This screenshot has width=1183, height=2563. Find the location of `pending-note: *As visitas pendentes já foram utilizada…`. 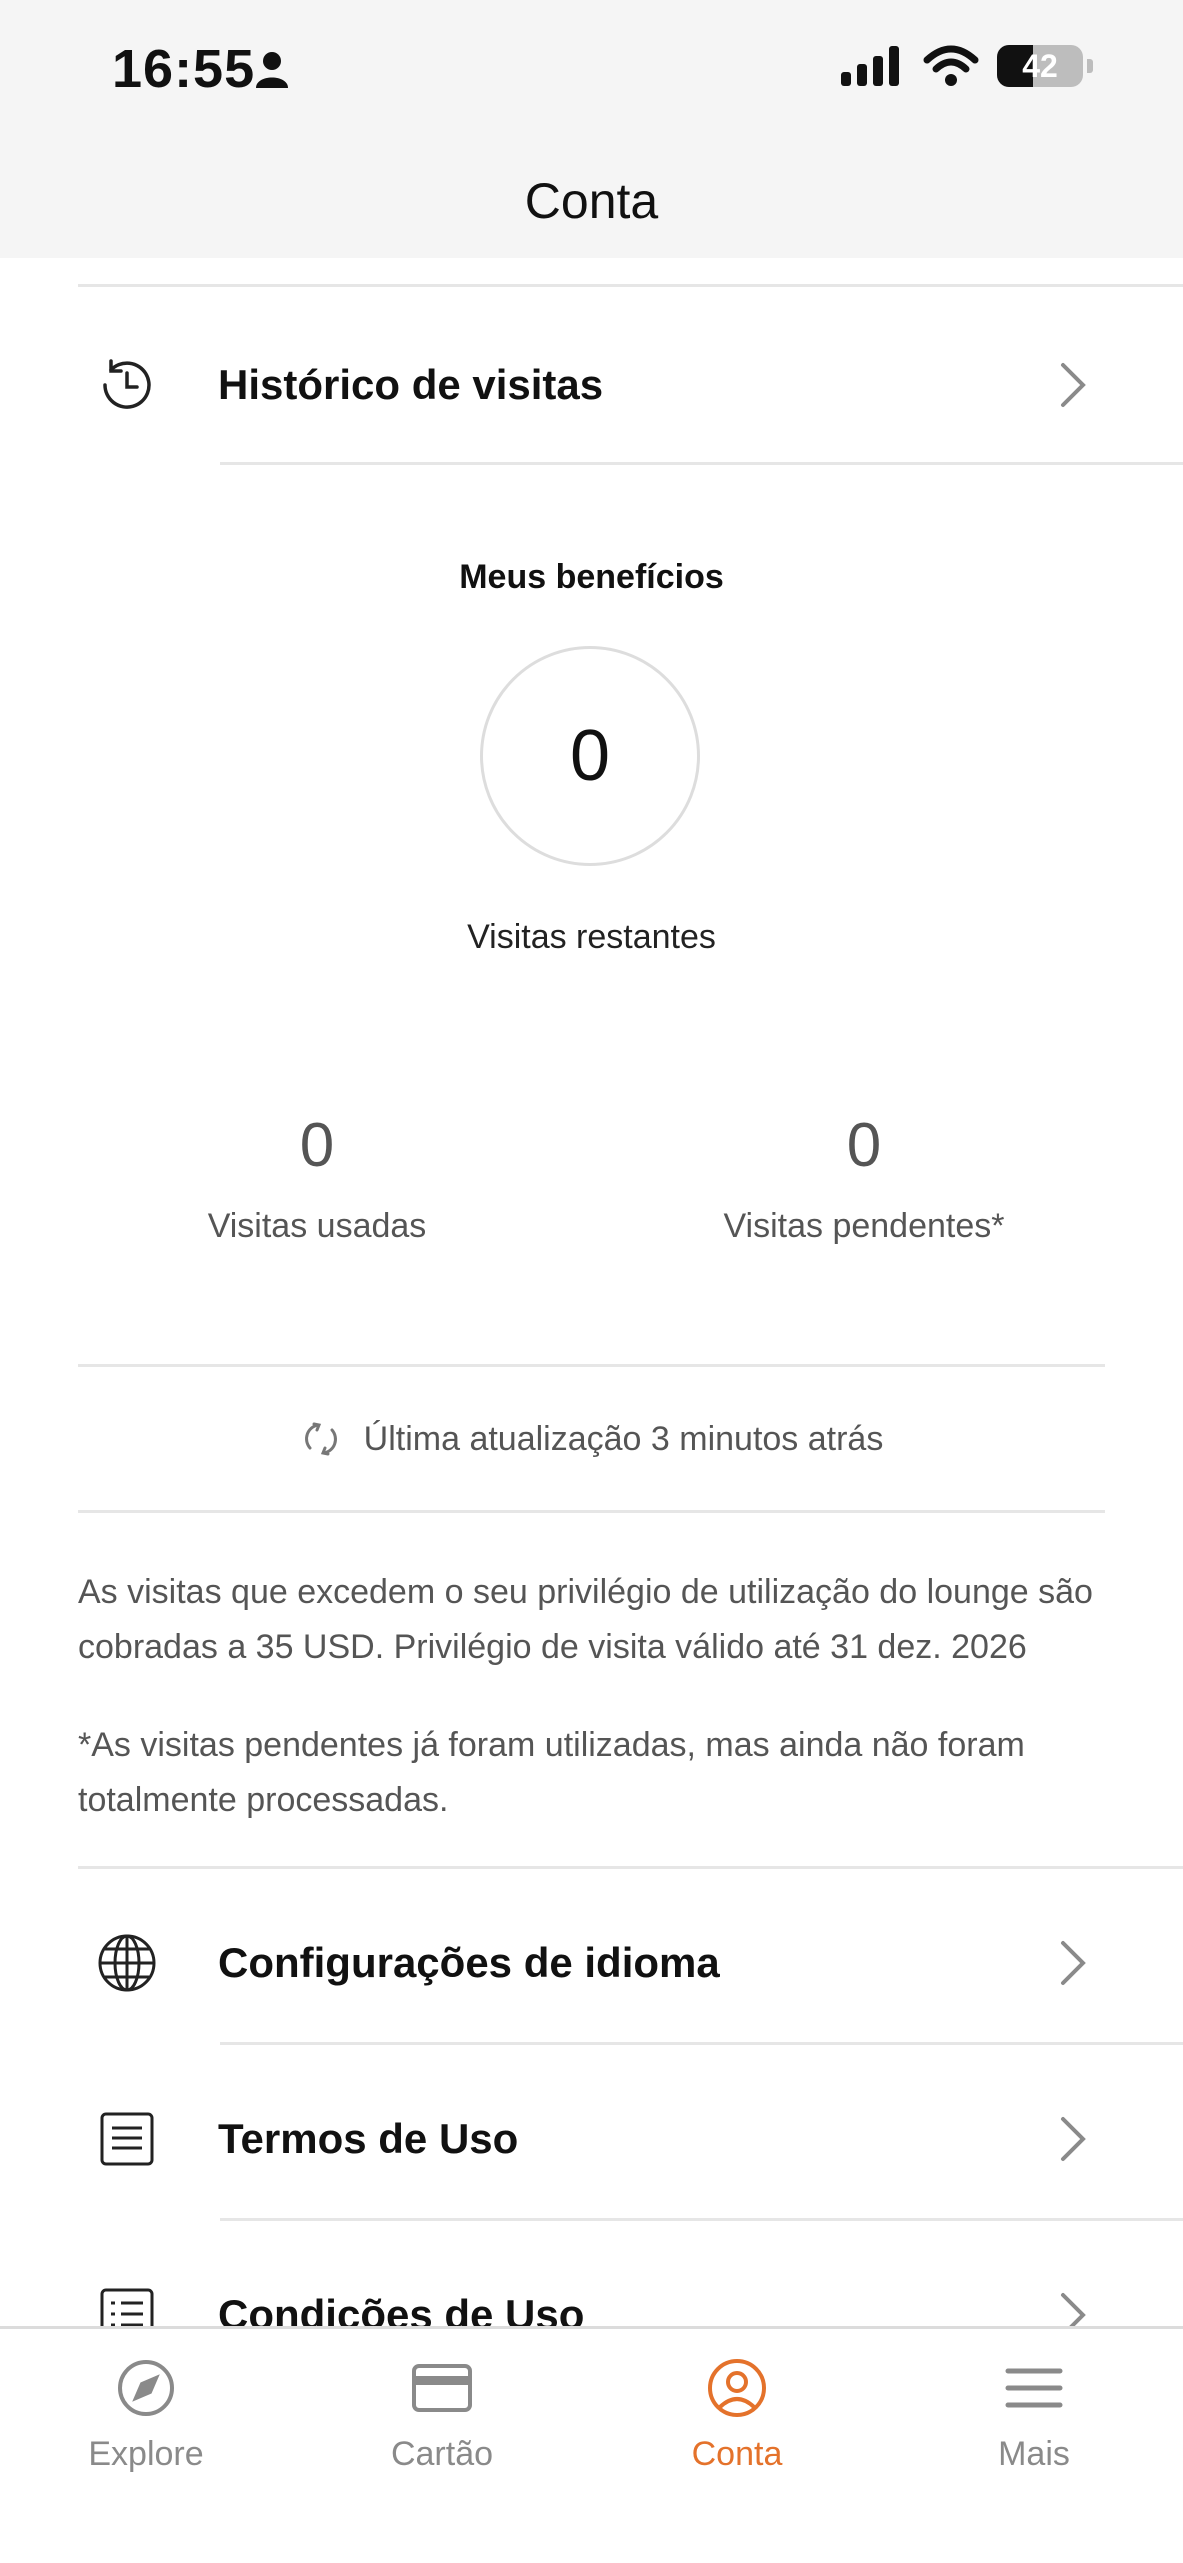

pending-note: *As visitas pendentes já foram utilizada… is located at coordinates (551, 1772).